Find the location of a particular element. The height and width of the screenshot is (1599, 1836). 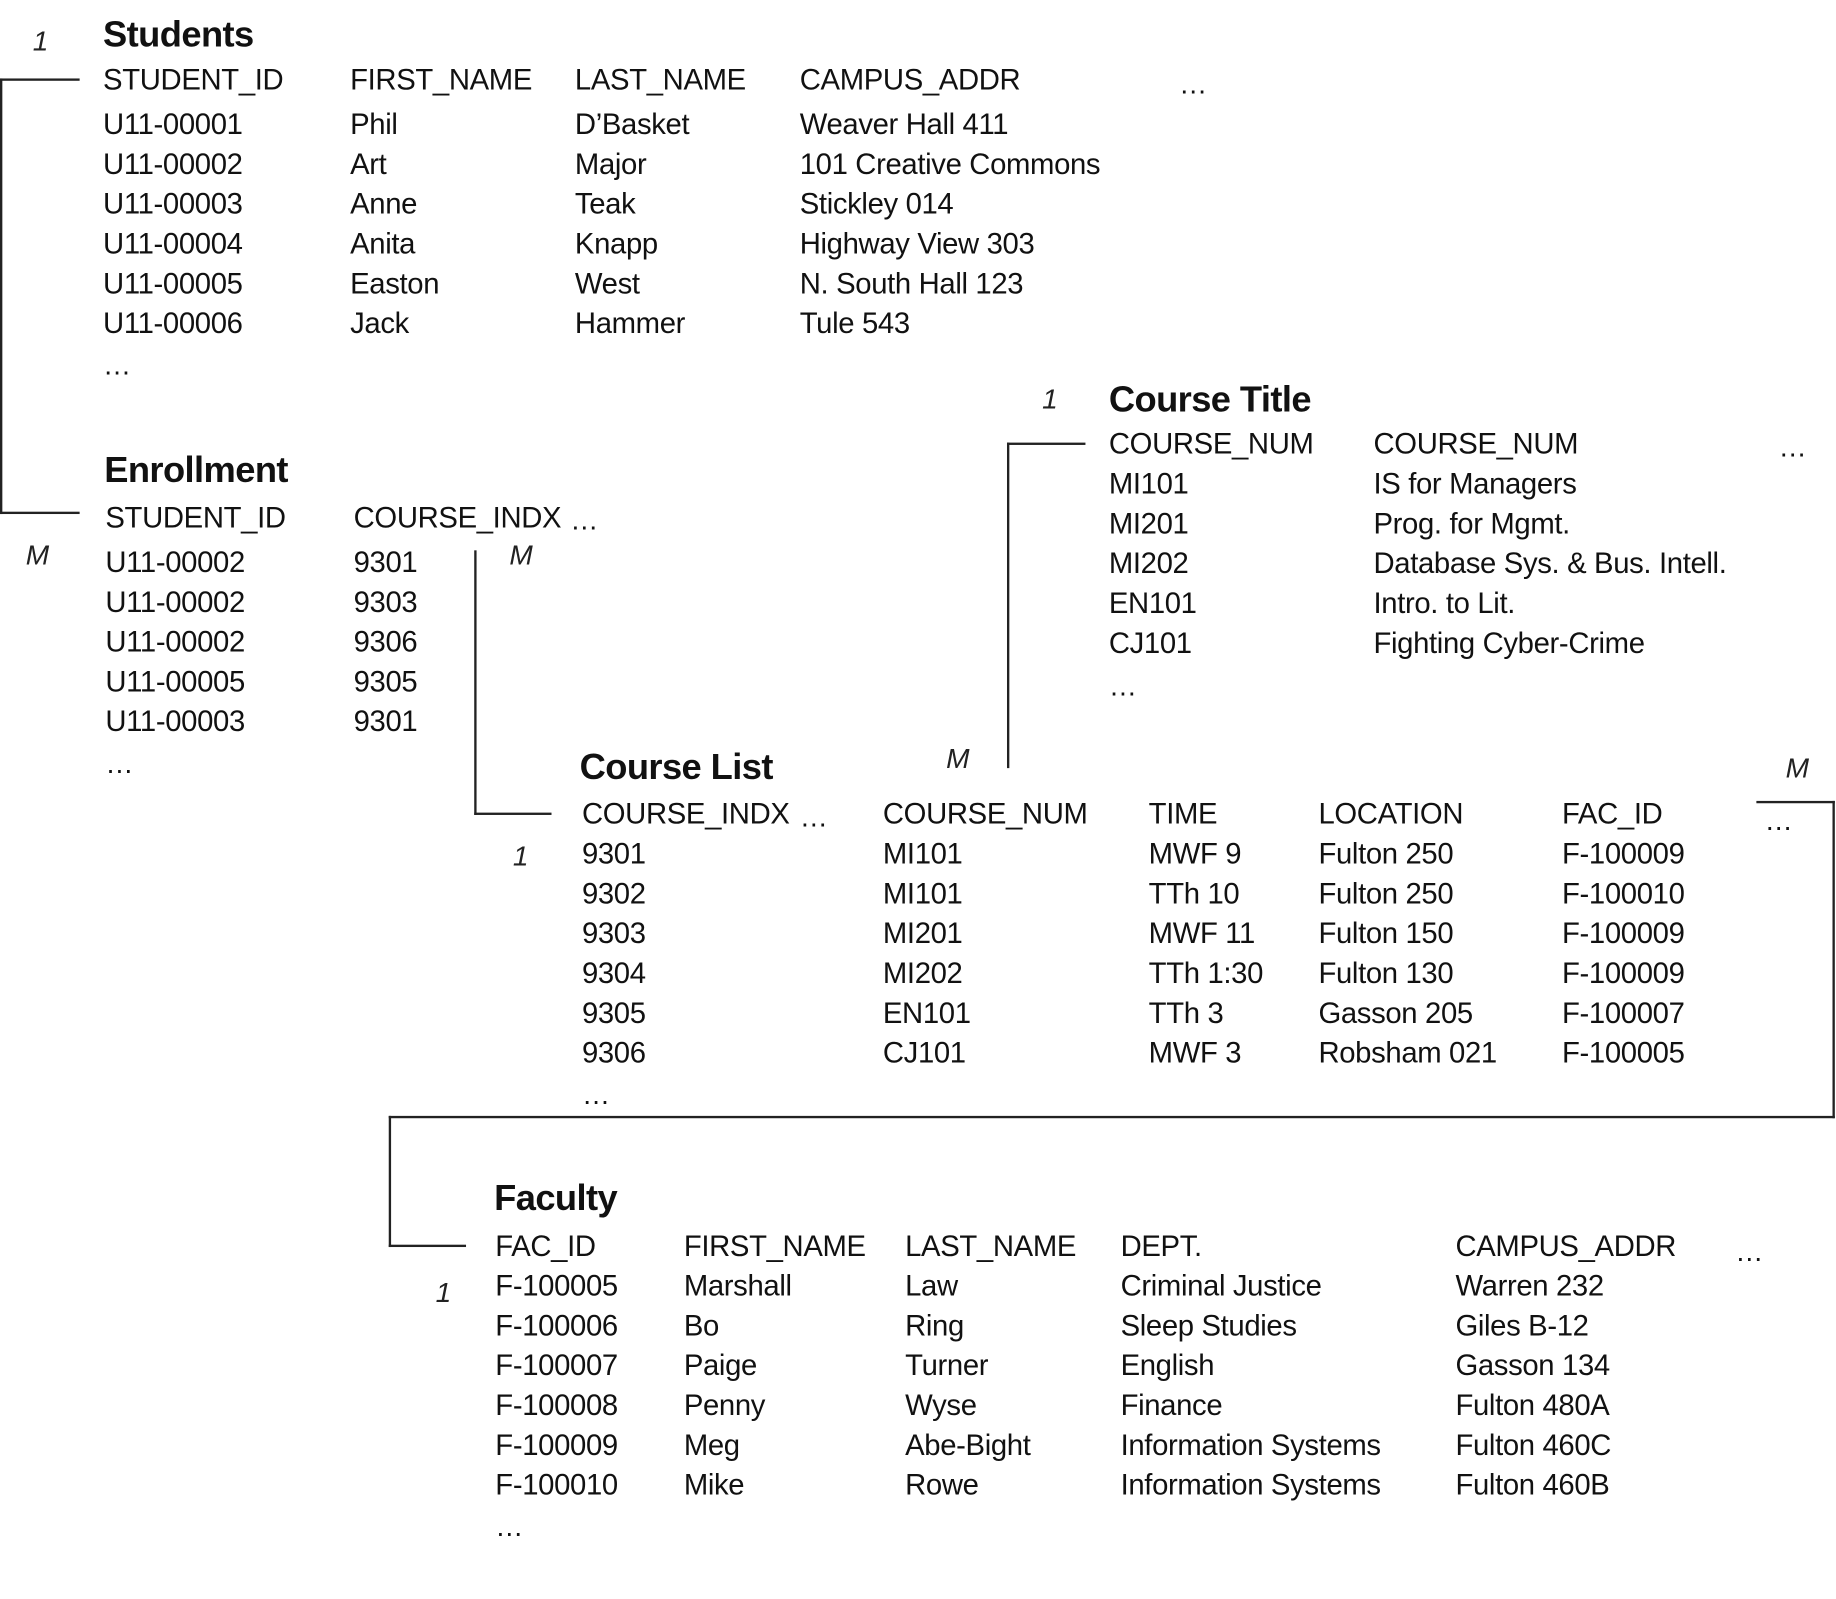

table-title-course-list: Course List is located at coordinates (676, 767).